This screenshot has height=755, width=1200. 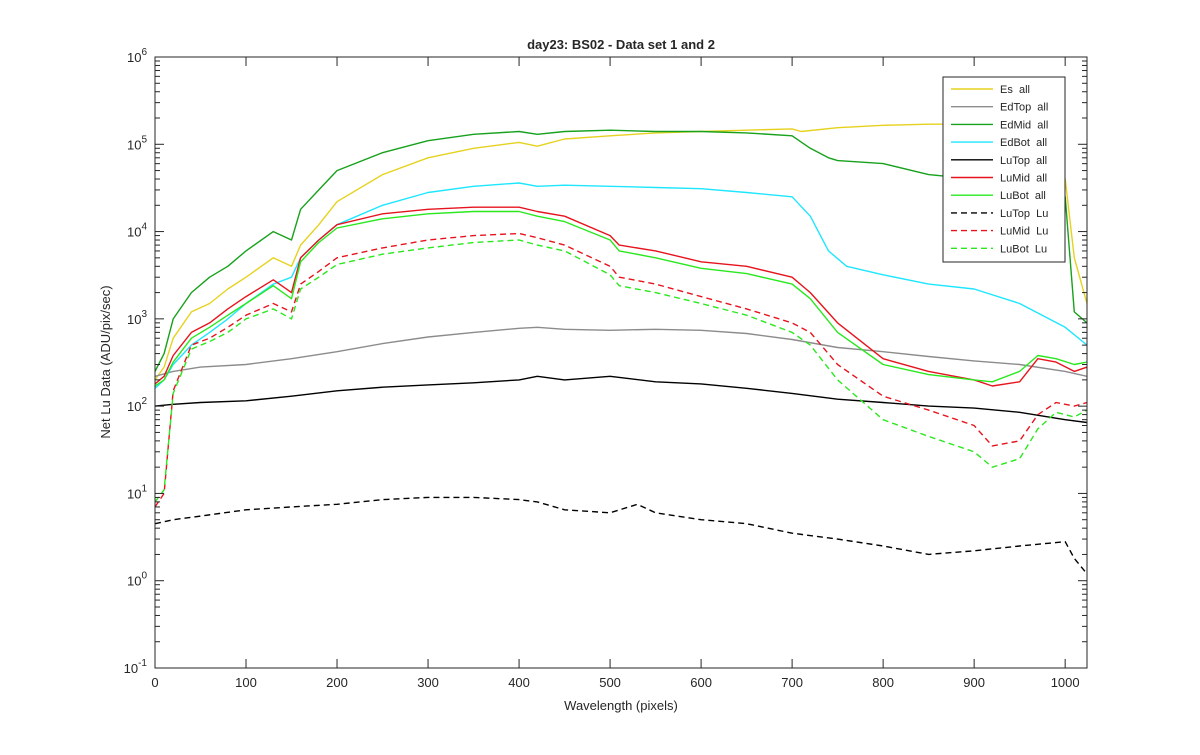 I want to click on legend-label: EdMid all, so click(x=1024, y=125).